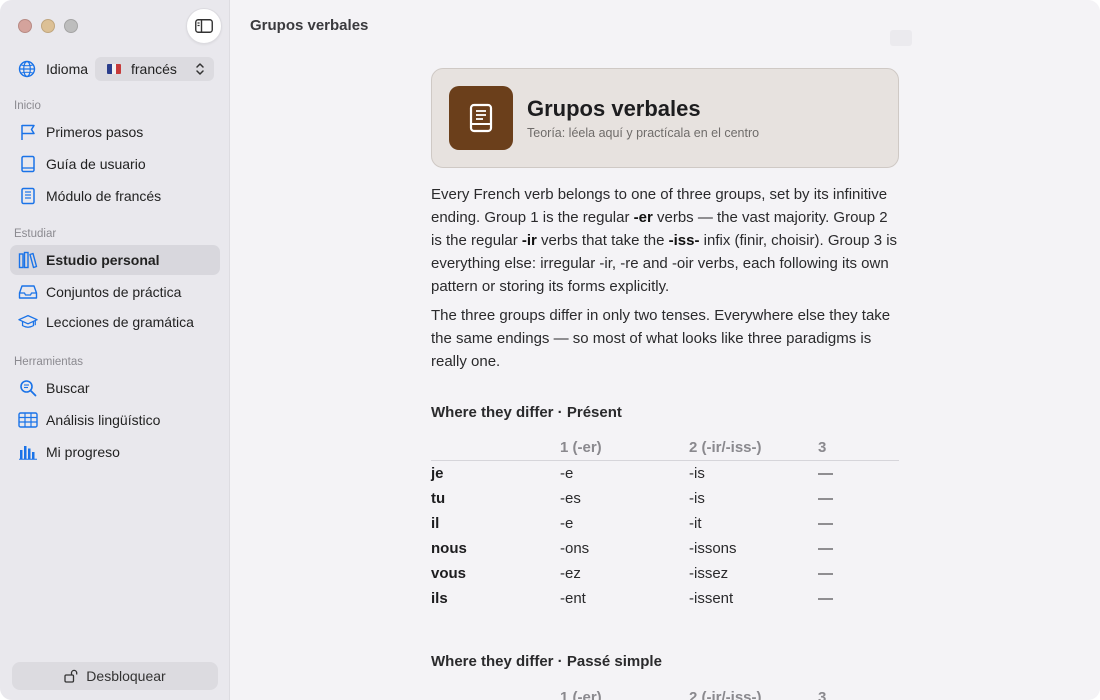  I want to click on sidebar-icon, so click(204, 26).